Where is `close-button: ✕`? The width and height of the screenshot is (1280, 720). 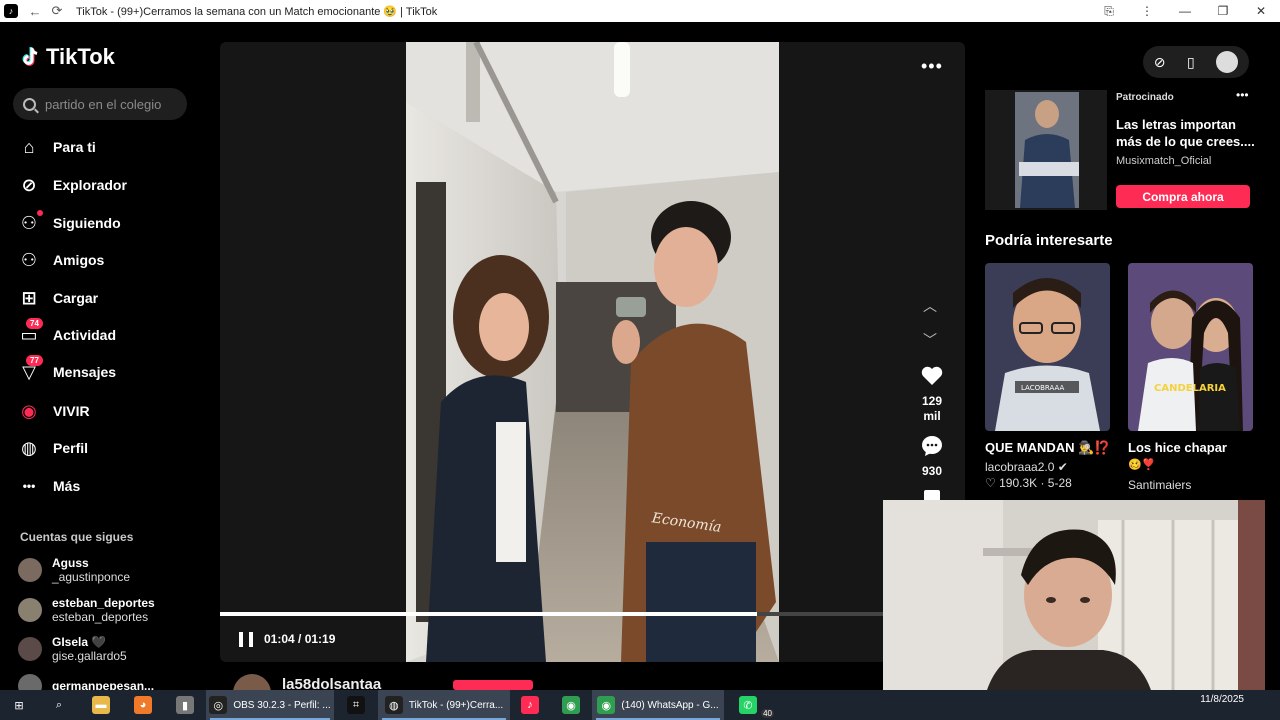
close-button: ✕ is located at coordinates (1261, 11).